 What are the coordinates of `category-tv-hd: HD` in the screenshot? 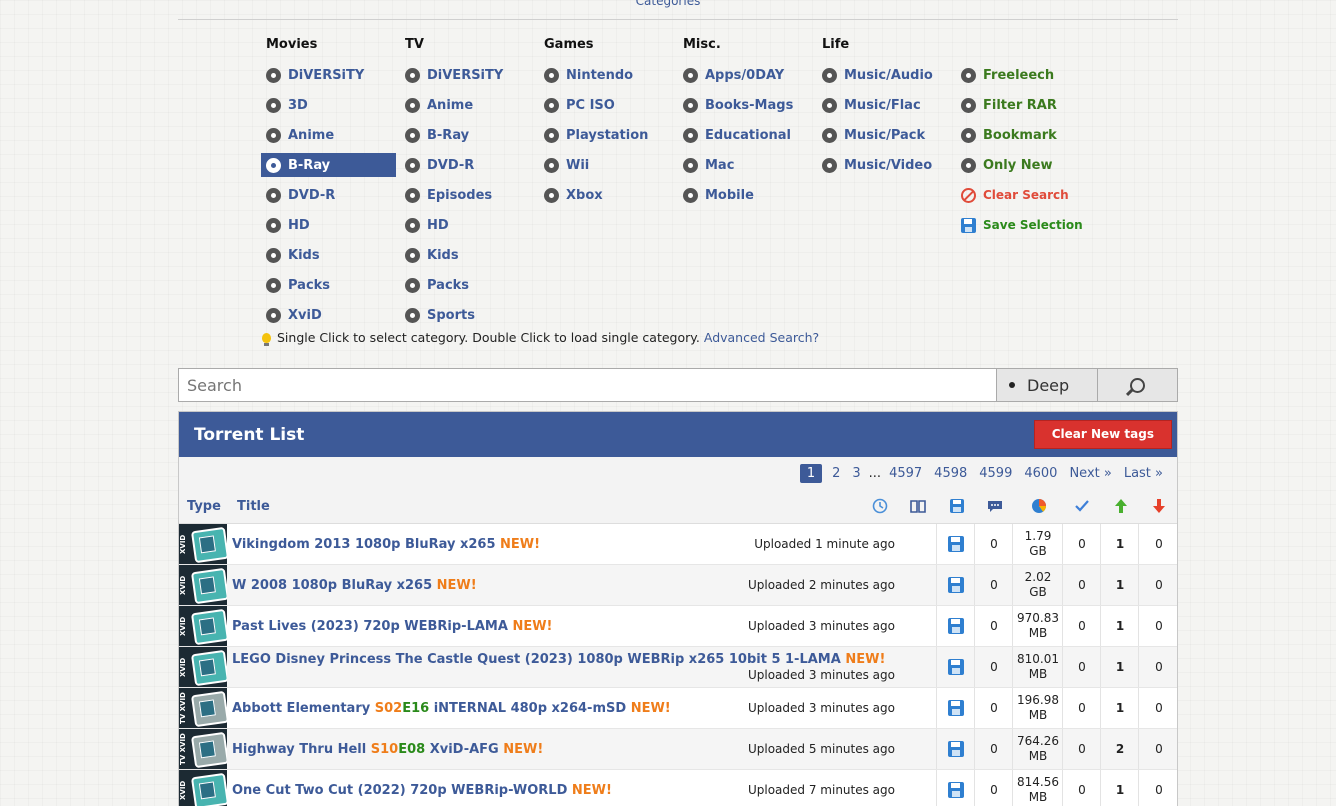 It's located at (468, 225).